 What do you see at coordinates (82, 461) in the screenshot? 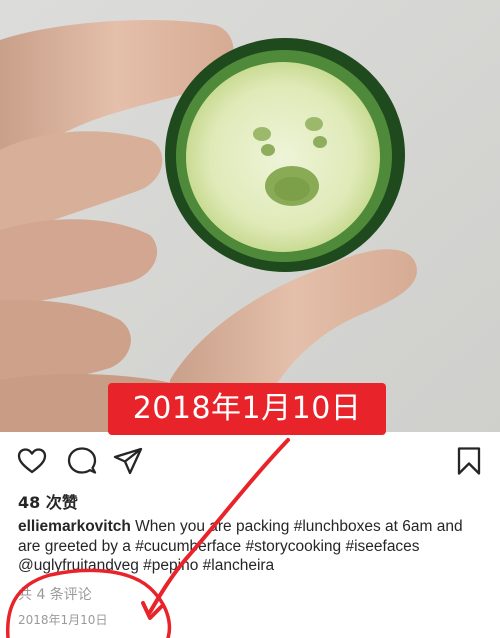
I see `comment-bubble-icon` at bounding box center [82, 461].